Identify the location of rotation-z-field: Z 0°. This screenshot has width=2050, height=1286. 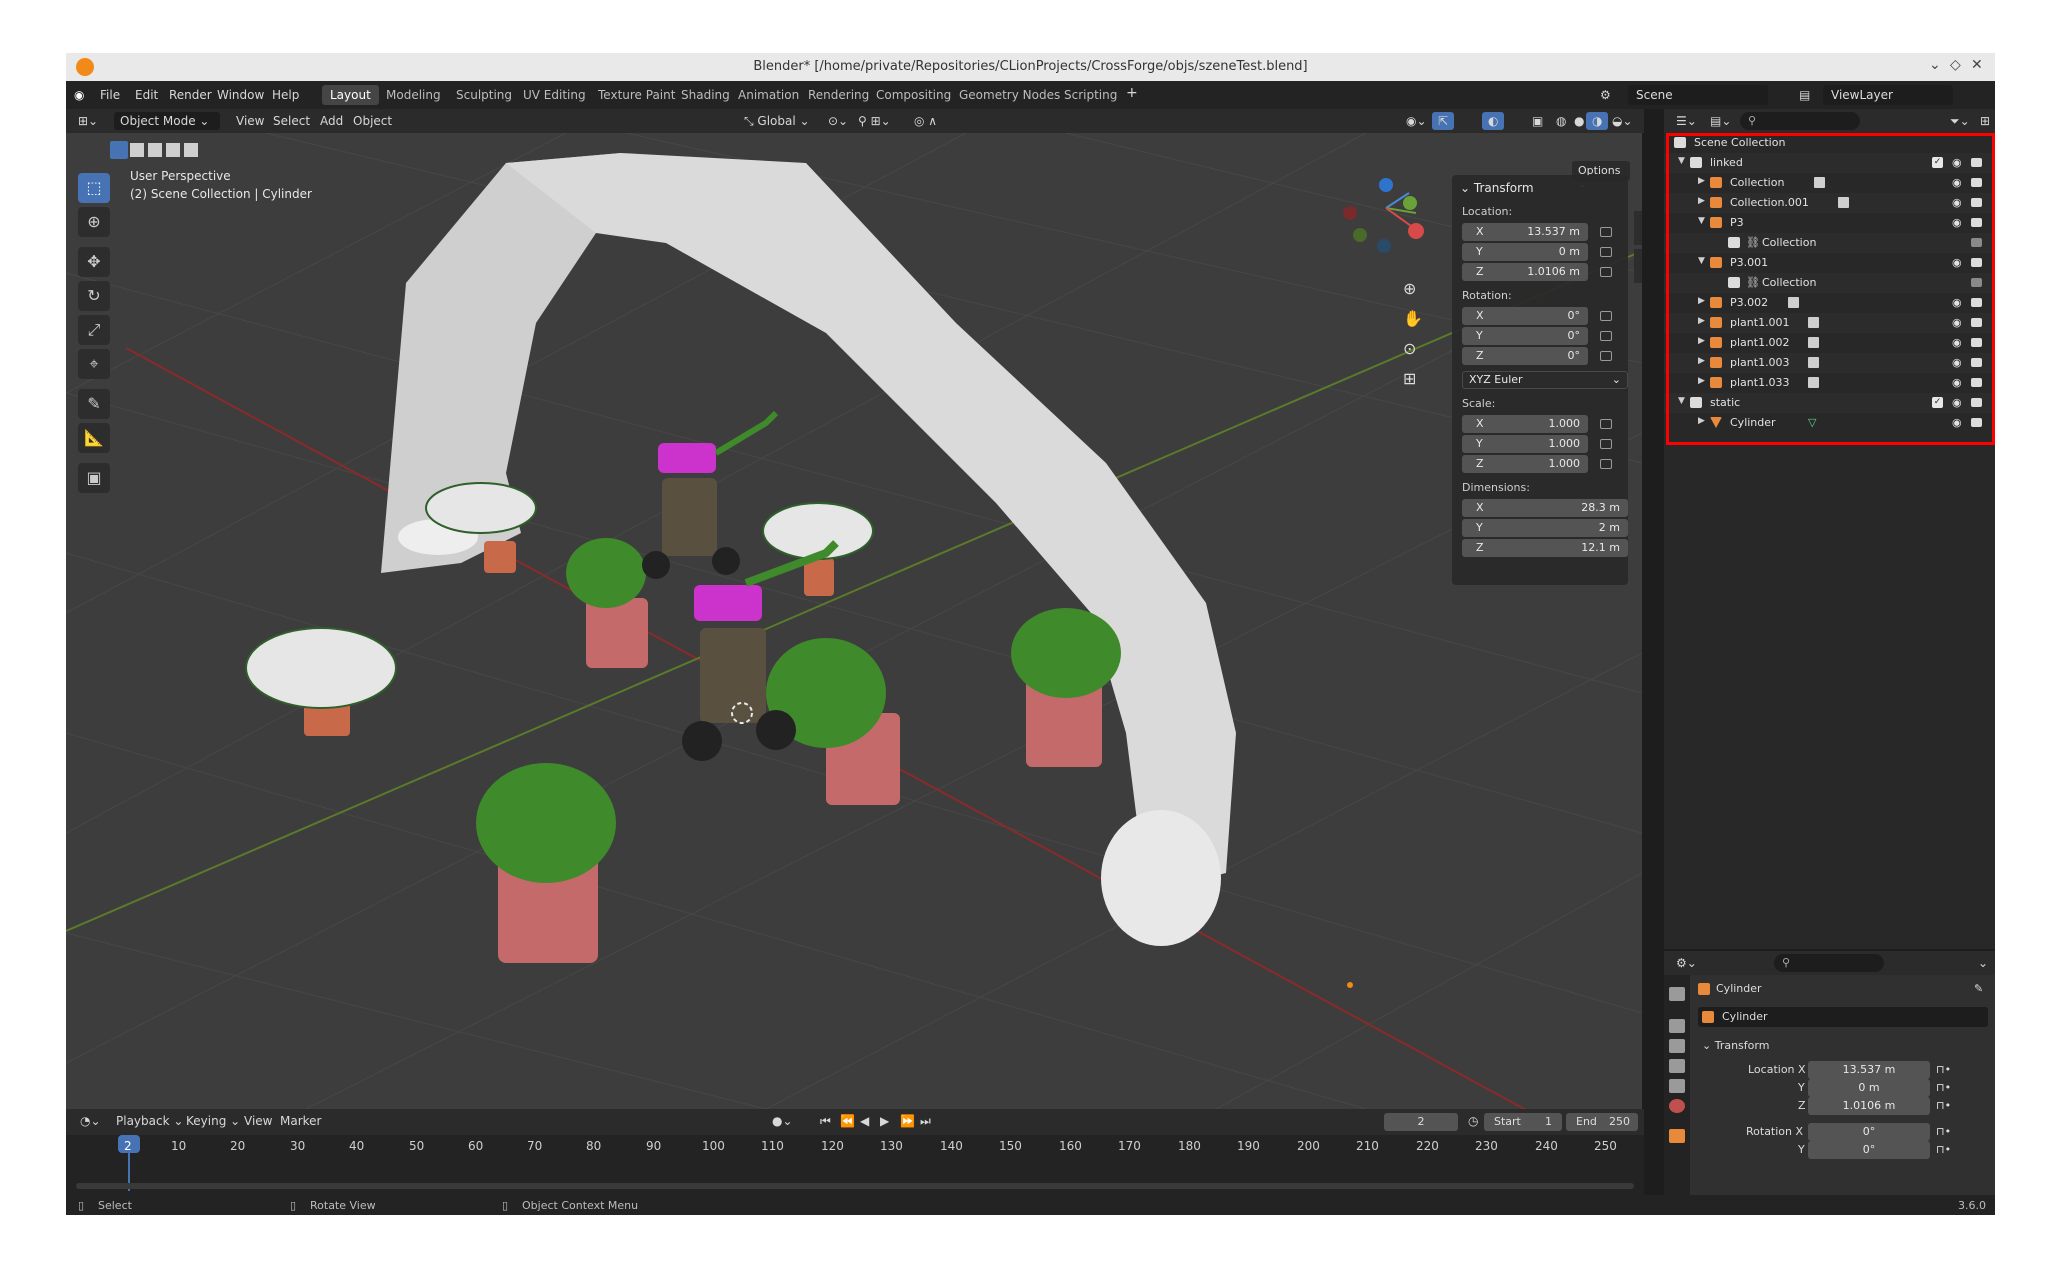
(1525, 356).